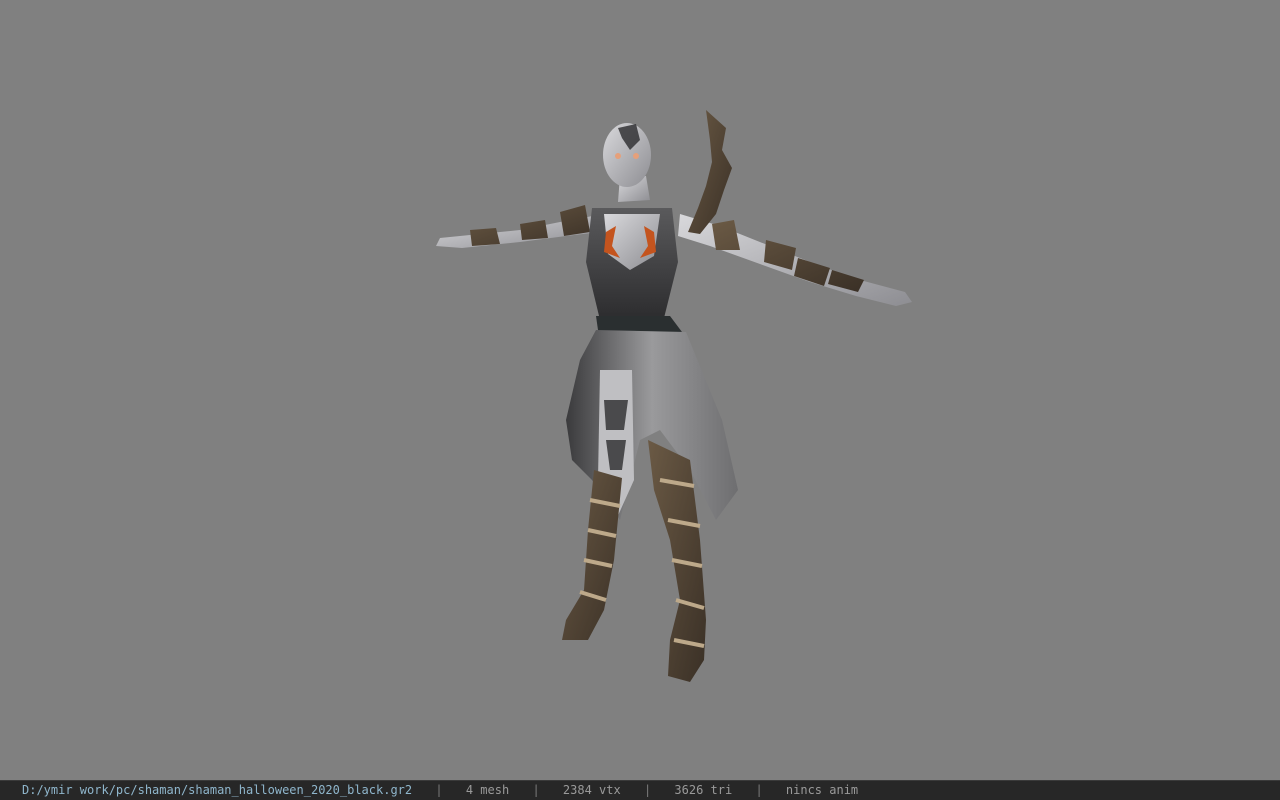  I want to click on animation-status: nincs anim, so click(822, 790).